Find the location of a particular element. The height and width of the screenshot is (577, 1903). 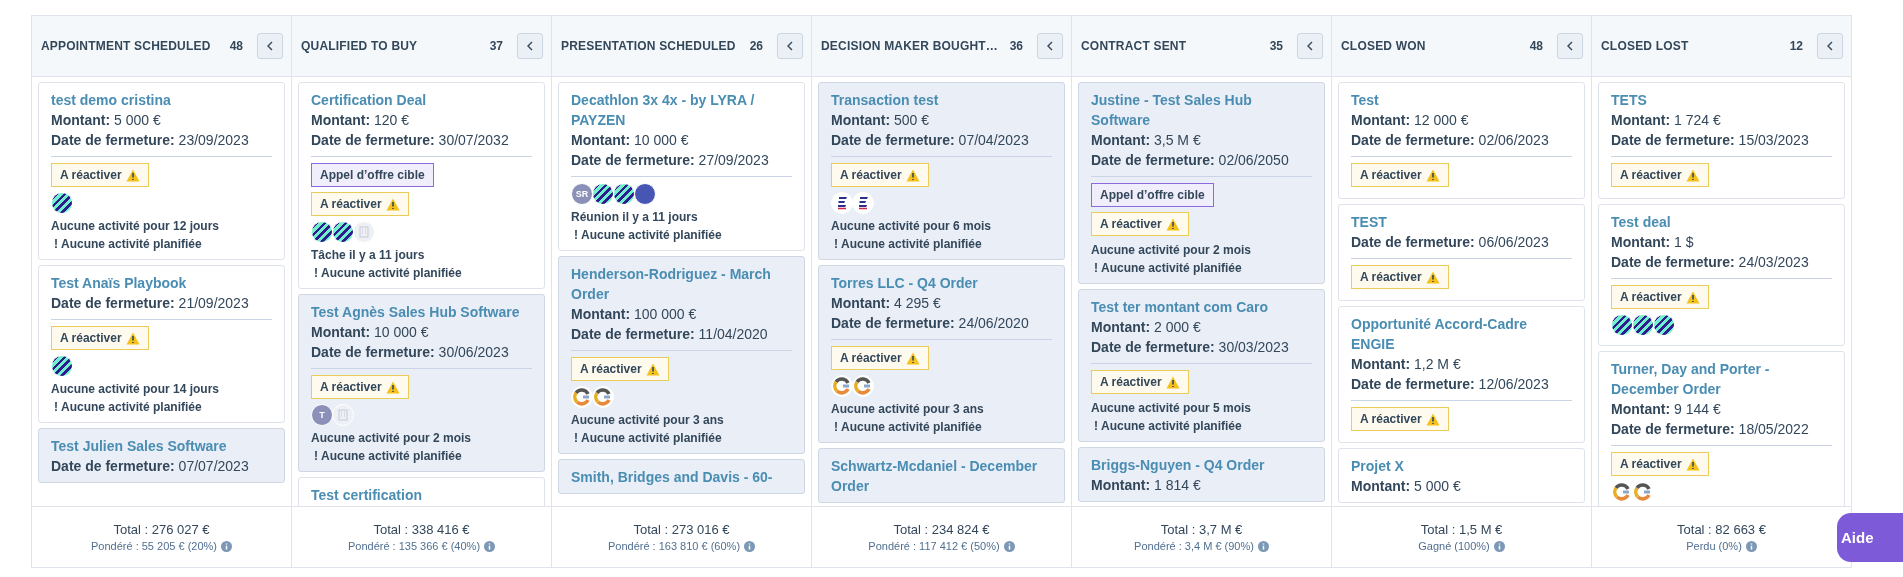

deal-title: Test certification is located at coordinates (421, 495).